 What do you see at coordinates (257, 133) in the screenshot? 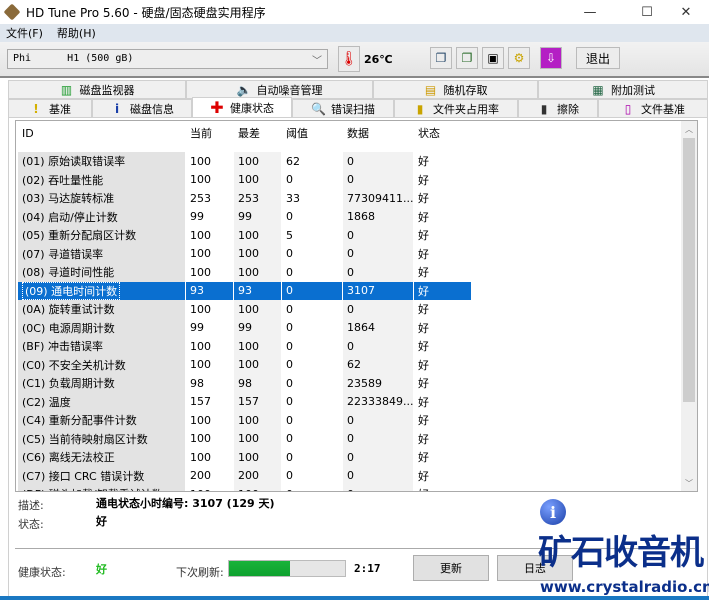
I see `col-worst: 最差` at bounding box center [257, 133].